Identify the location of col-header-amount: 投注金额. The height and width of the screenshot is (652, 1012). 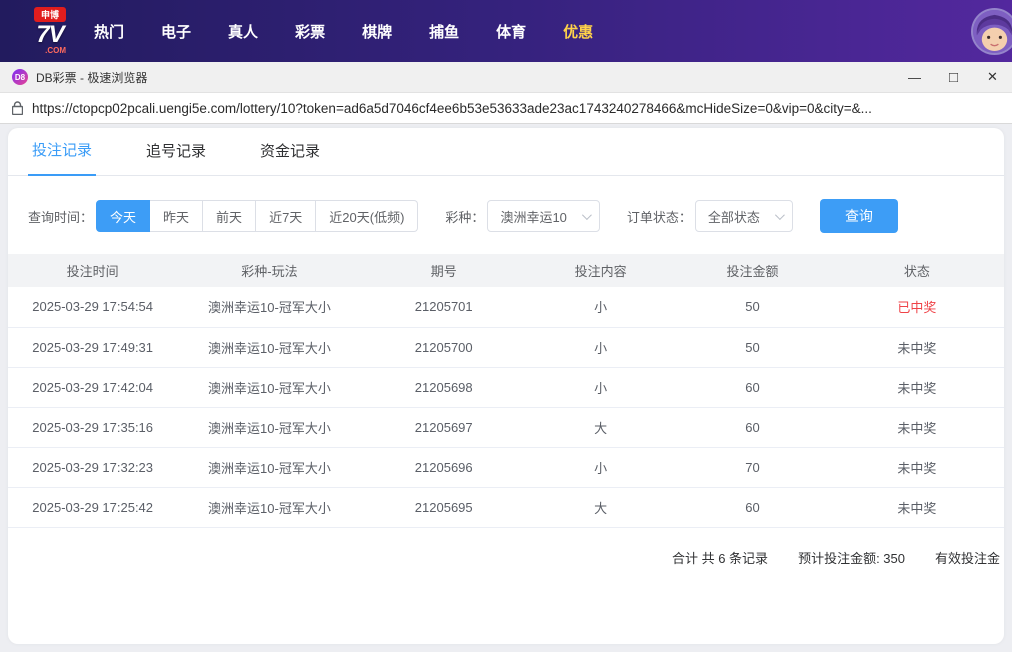
(752, 270).